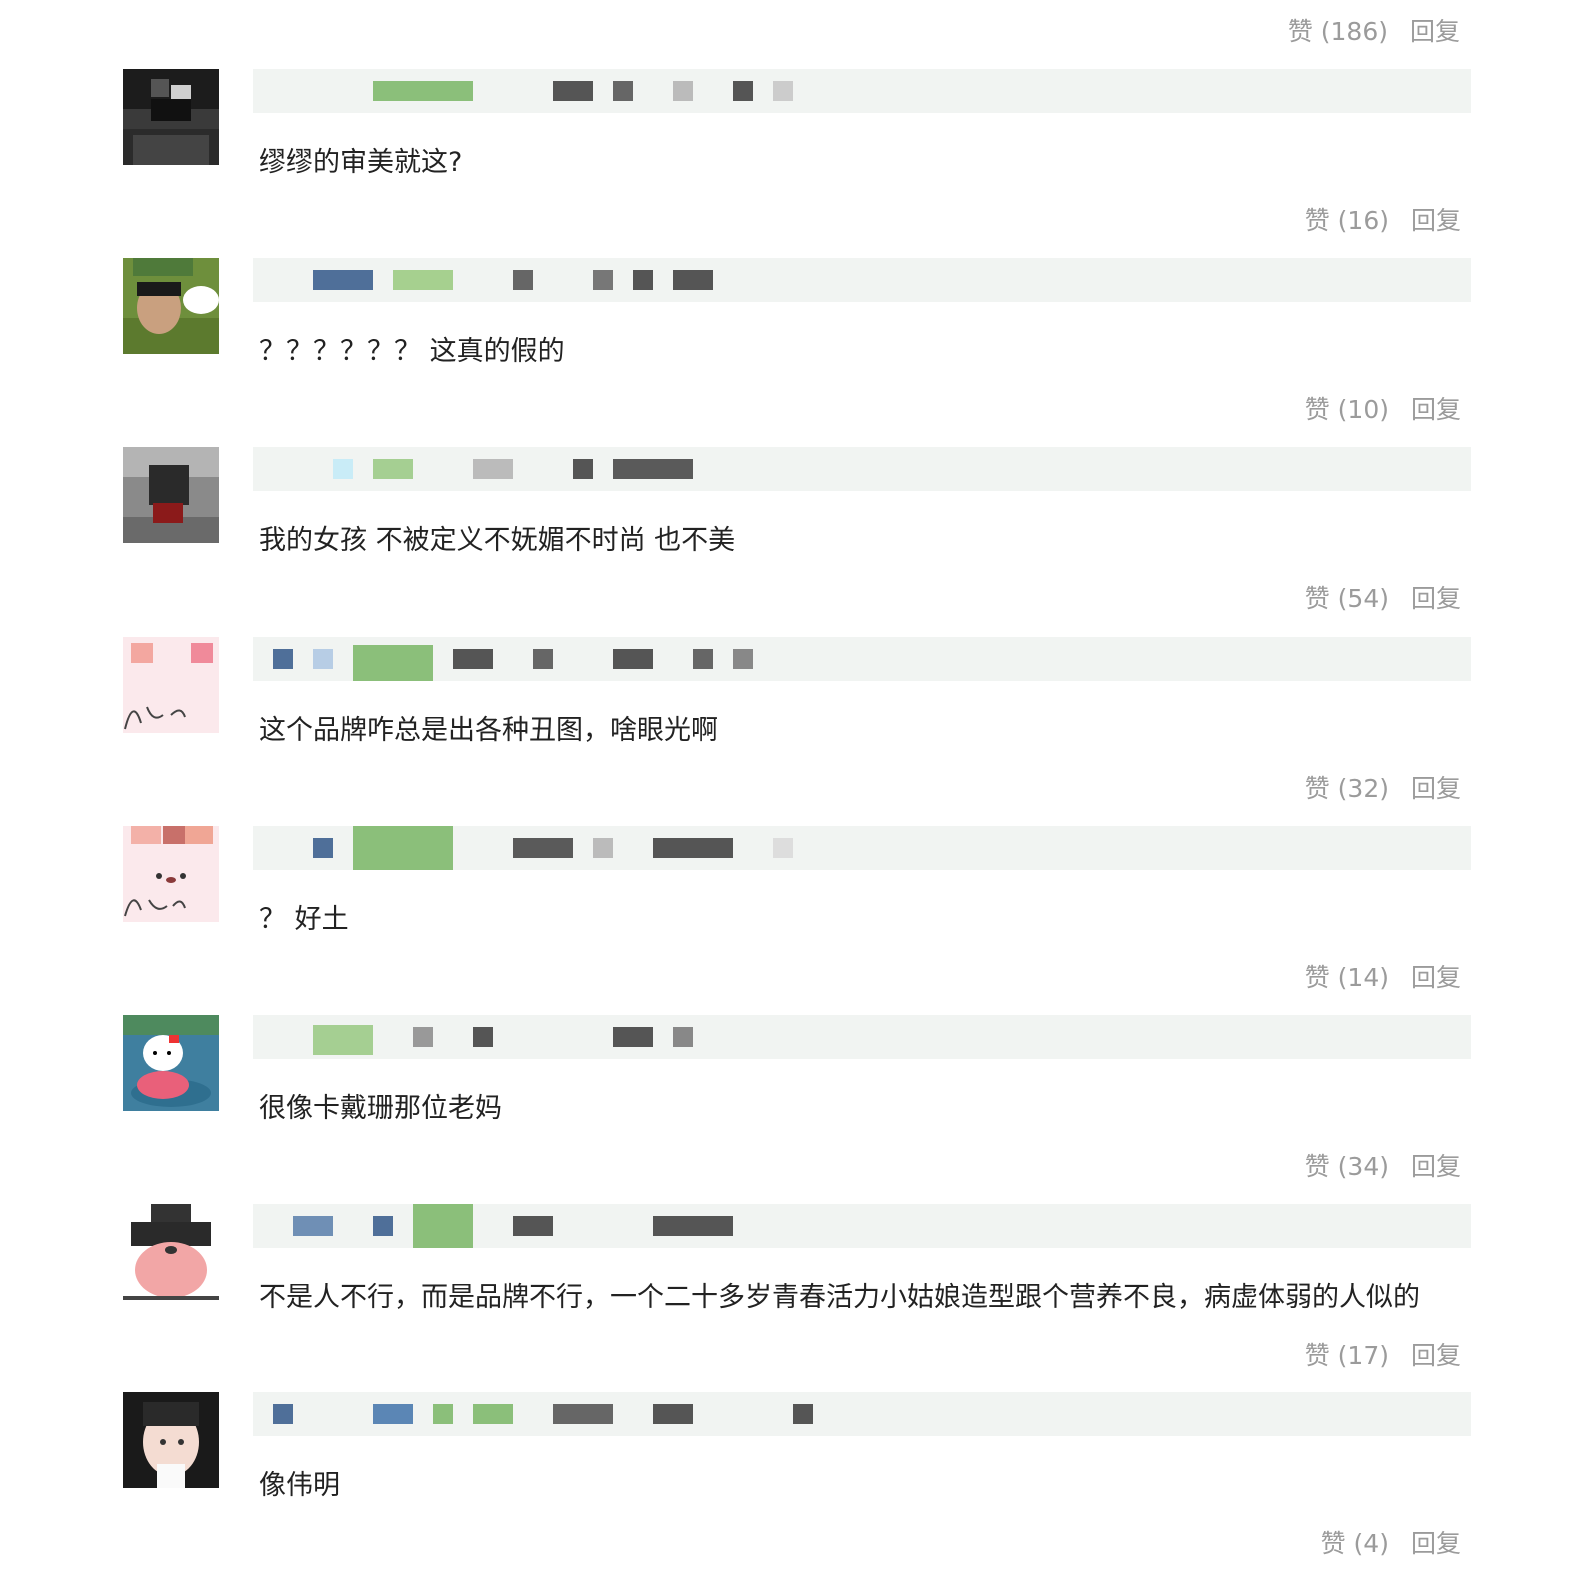 This screenshot has width=1570, height=1582. What do you see at coordinates (488, 730) in the screenshot?
I see `comment-text: 这个品牌咋总是出各种丑图，啥眼光啊` at bounding box center [488, 730].